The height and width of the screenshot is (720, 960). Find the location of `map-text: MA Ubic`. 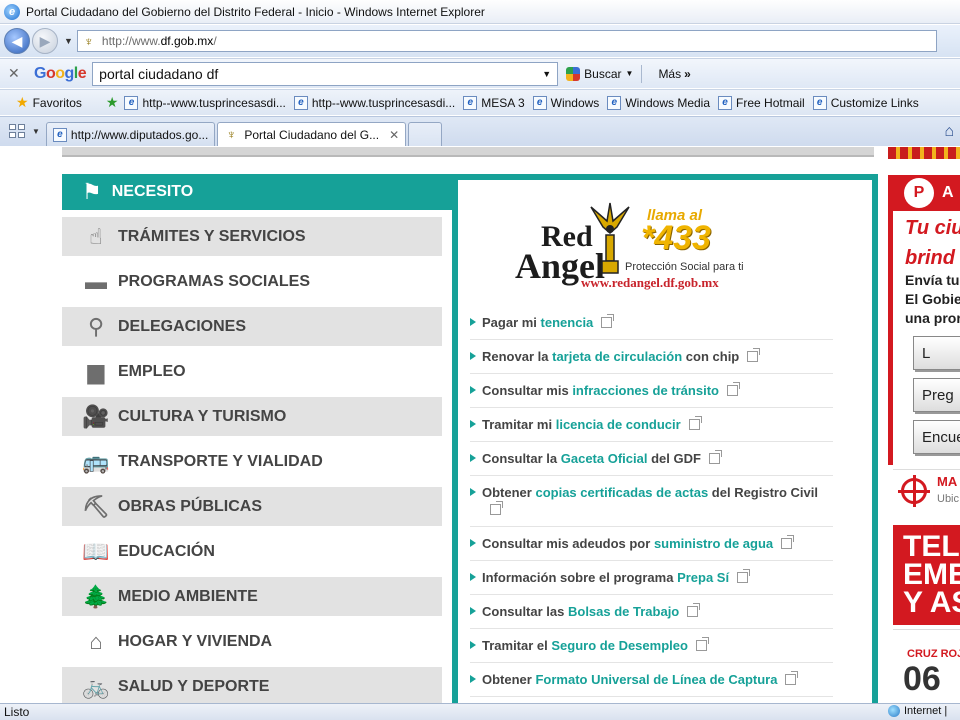

map-text: MA Ubic is located at coordinates (948, 490).